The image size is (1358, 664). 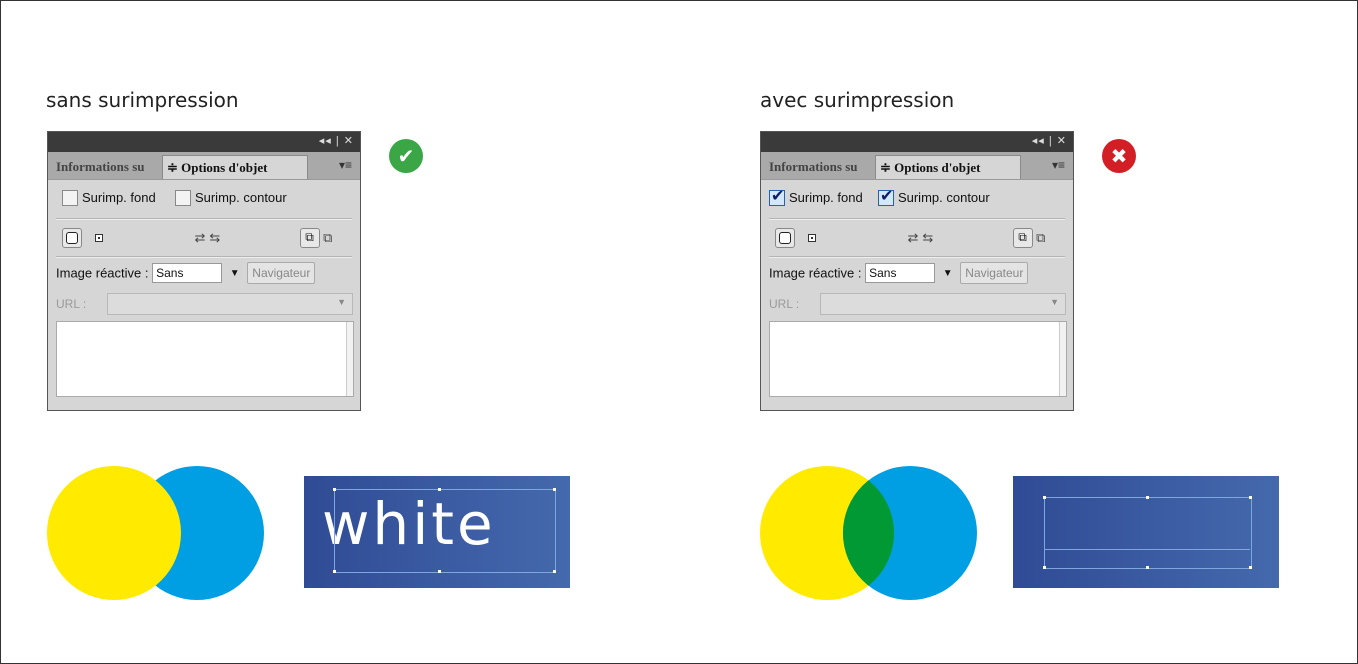 I want to click on selection-bbox-right, so click(x=1148, y=533).